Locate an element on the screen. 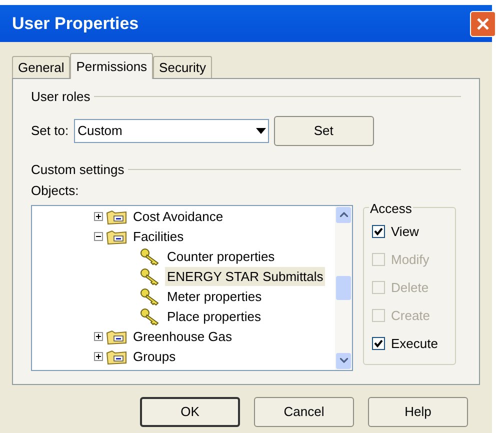 The width and height of the screenshot is (496, 433). window-title: User Properties is located at coordinates (75, 23).